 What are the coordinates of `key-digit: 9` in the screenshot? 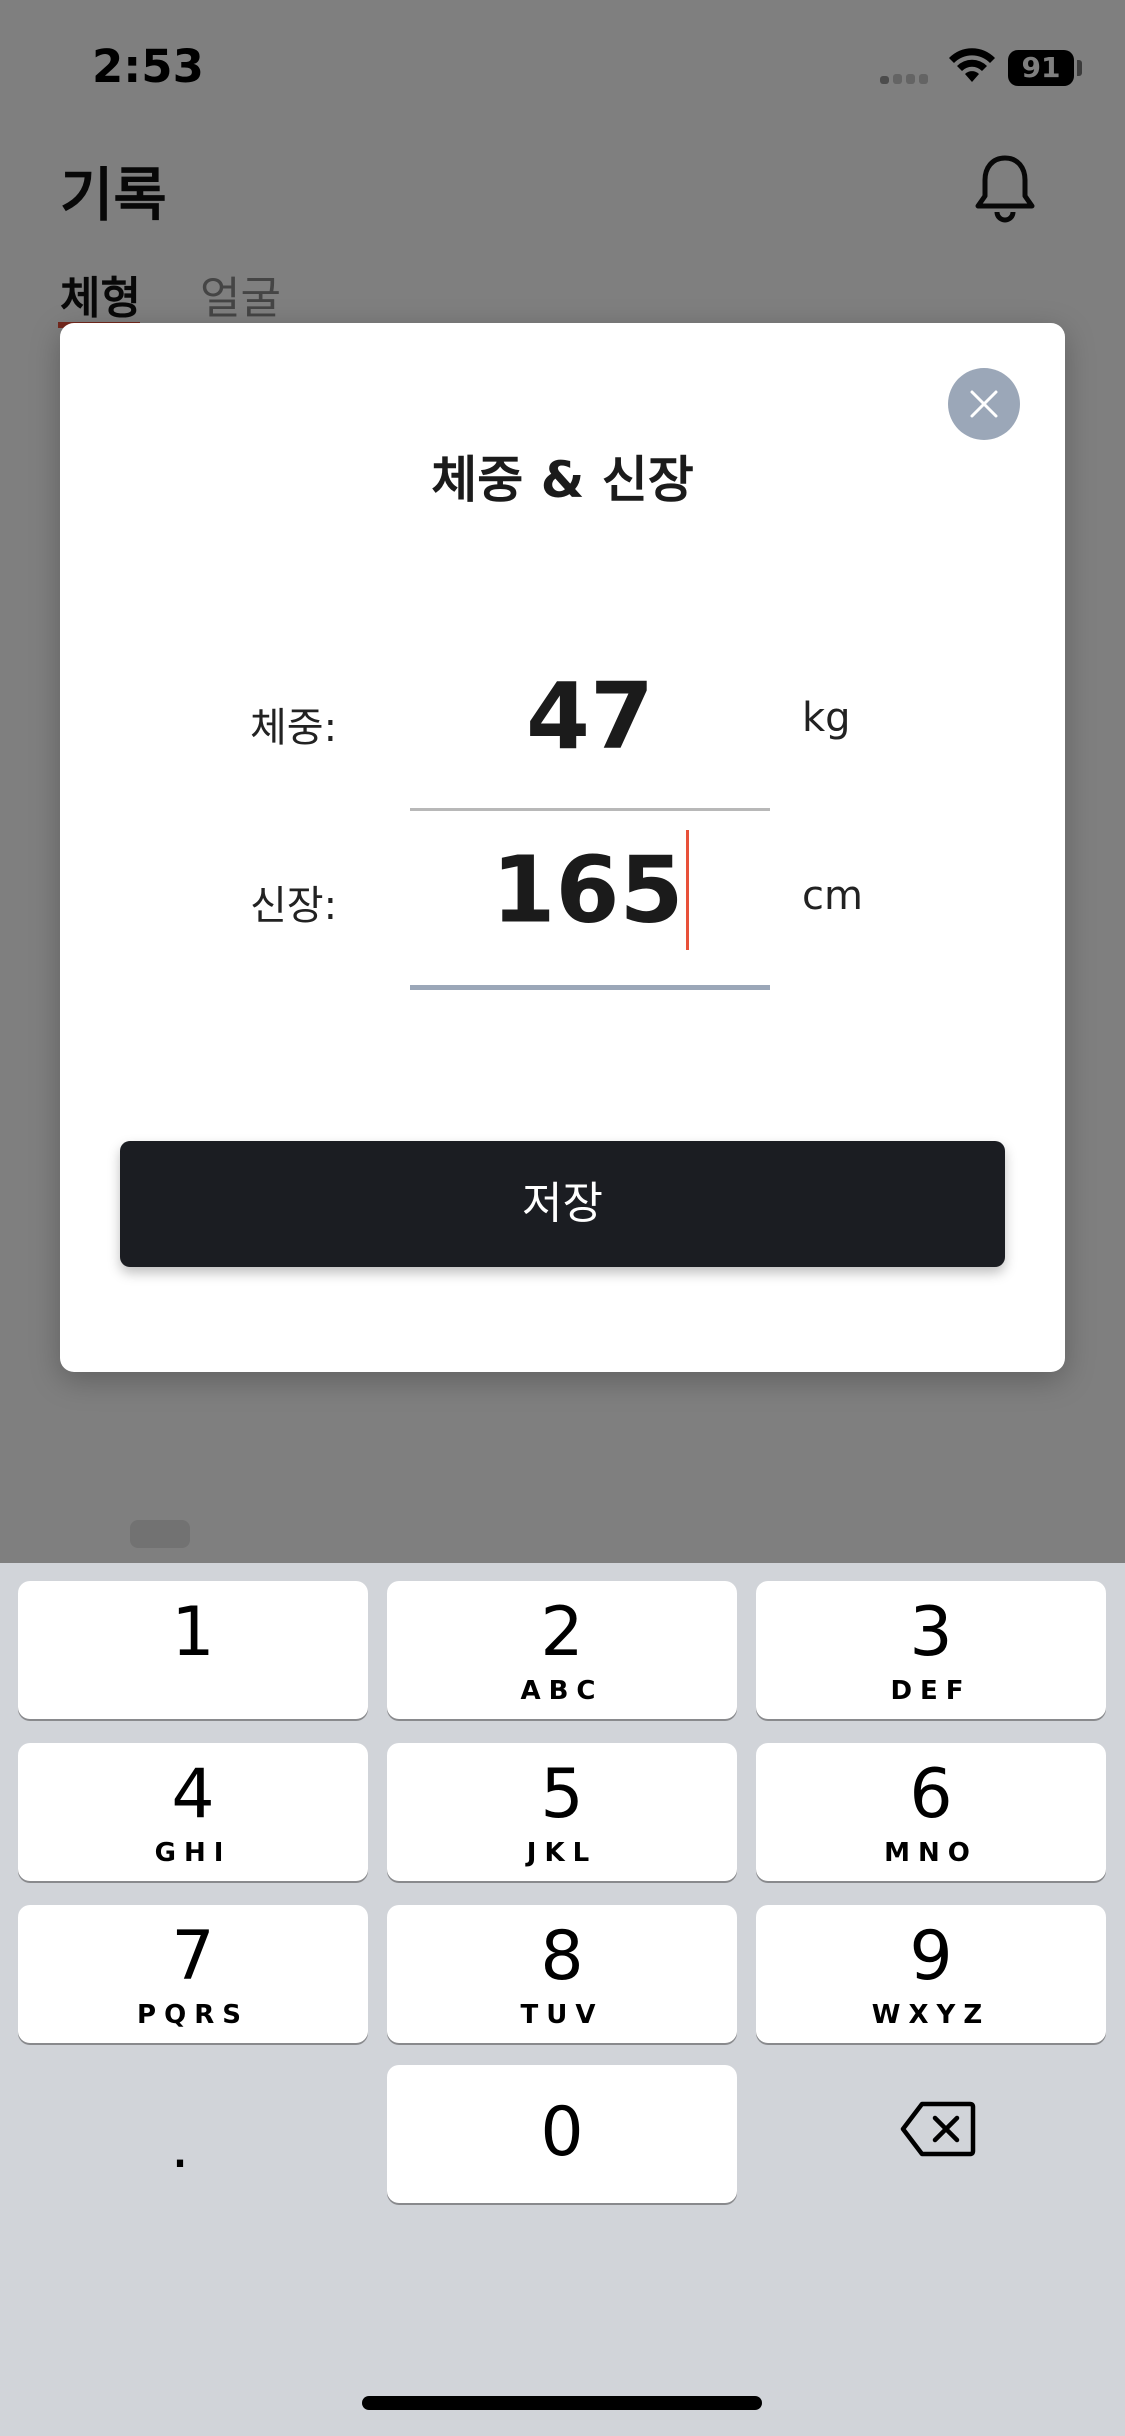 It's located at (931, 1956).